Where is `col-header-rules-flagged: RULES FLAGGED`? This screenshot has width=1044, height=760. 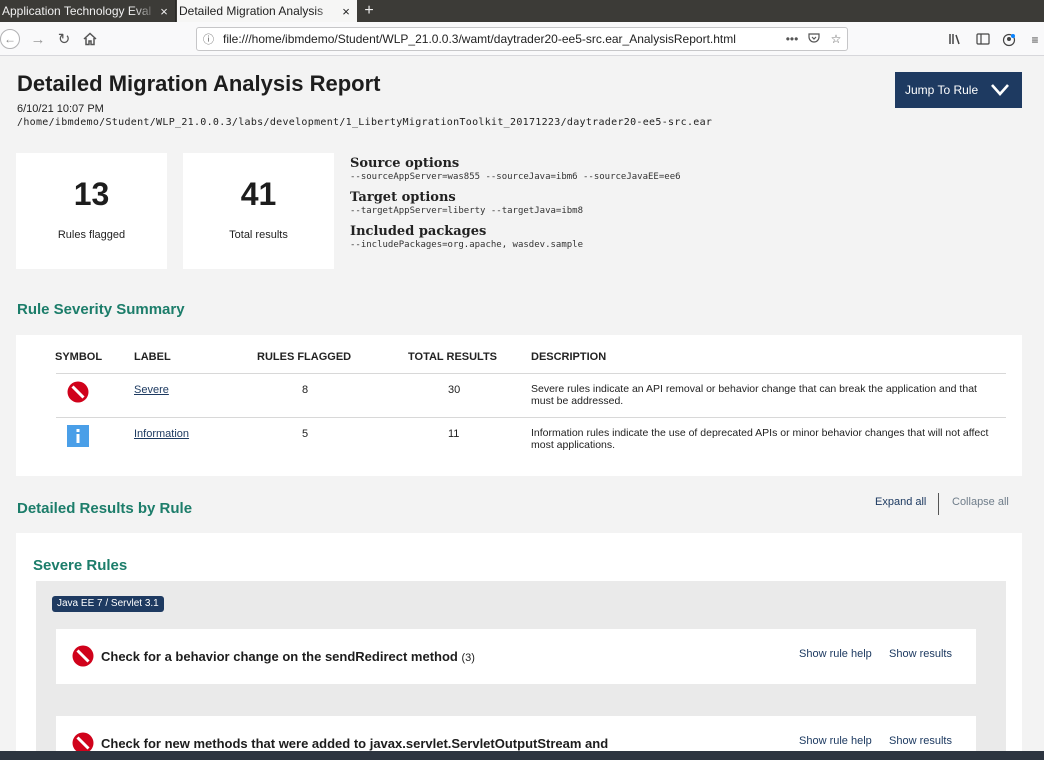
col-header-rules-flagged: RULES FLAGGED is located at coordinates (304, 357).